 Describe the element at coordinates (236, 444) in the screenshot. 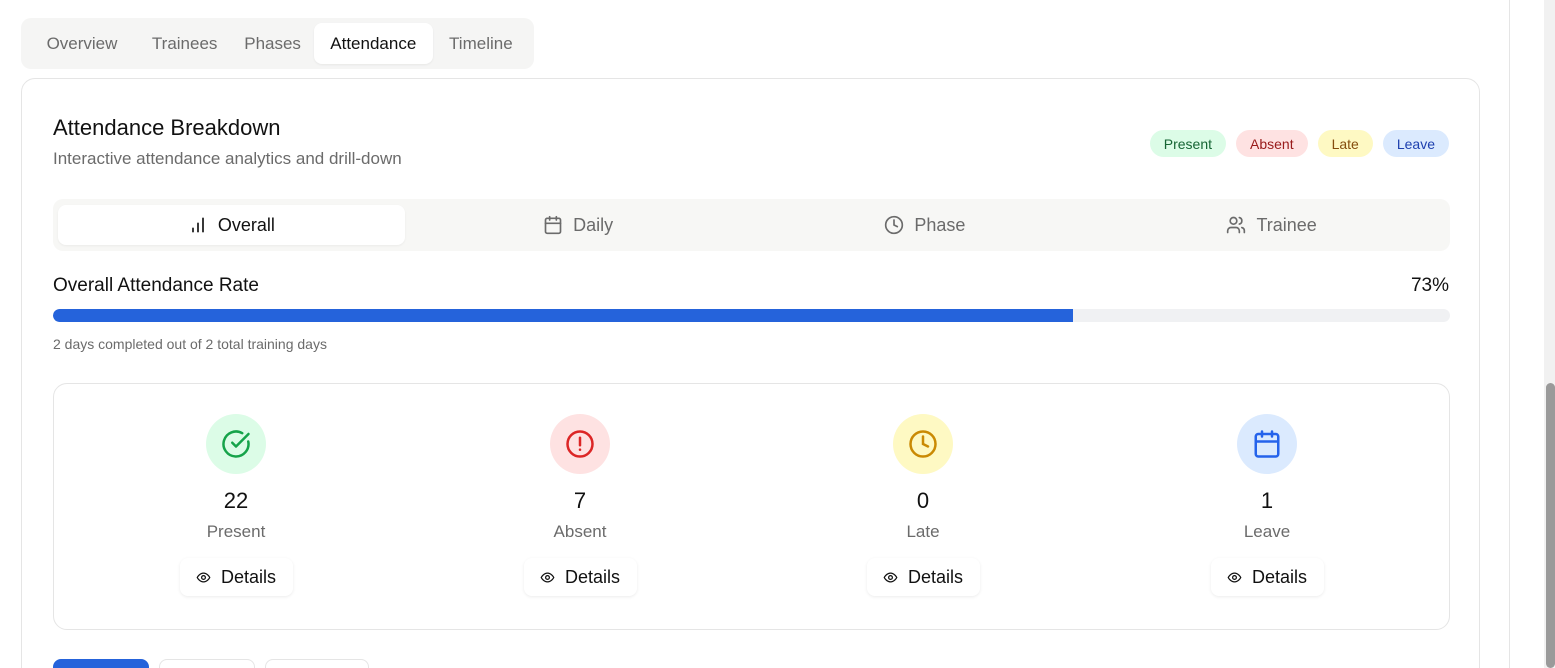

I see `check-circle-icon` at that location.